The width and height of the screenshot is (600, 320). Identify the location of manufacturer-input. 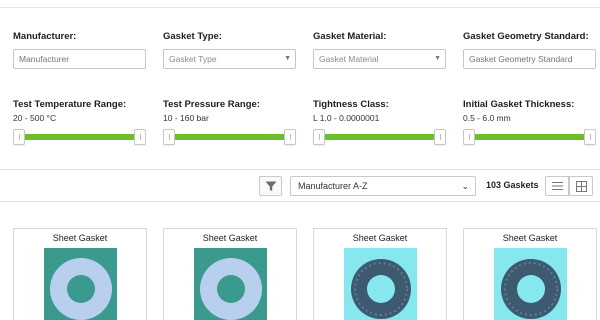
(79, 59).